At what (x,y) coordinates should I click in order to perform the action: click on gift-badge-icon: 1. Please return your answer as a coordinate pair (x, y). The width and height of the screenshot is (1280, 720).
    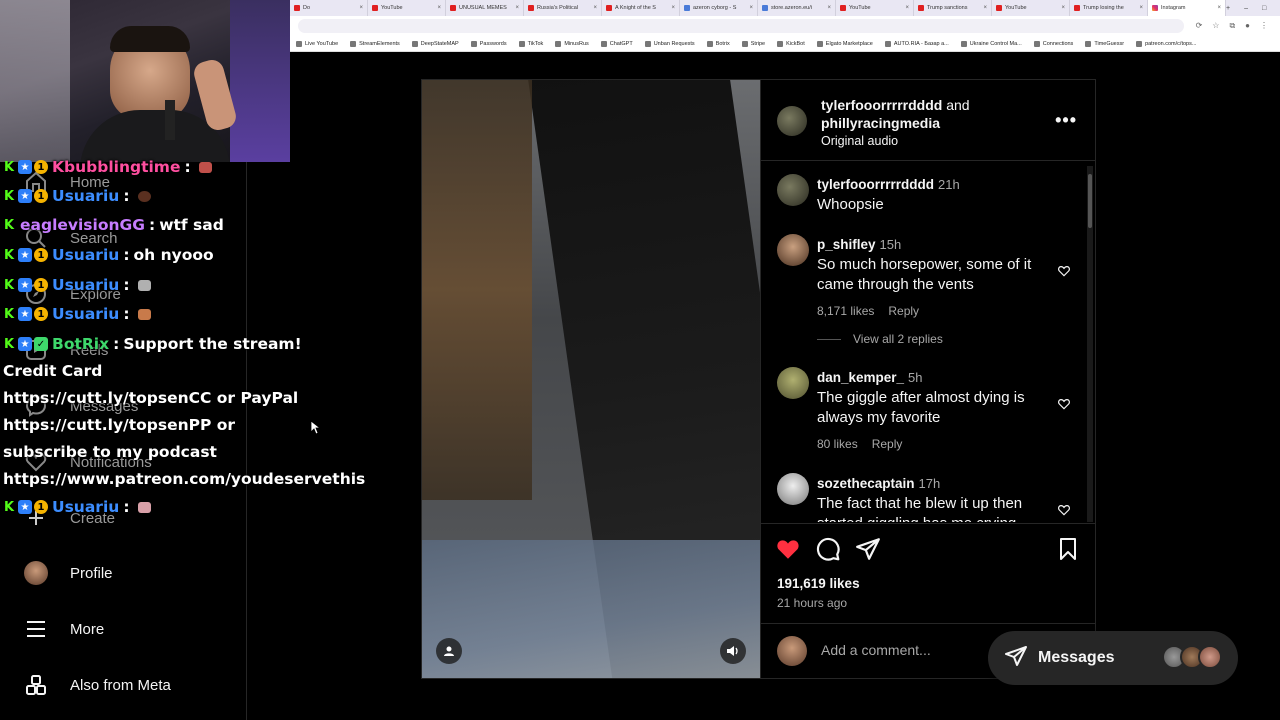
    Looking at the image, I should click on (41, 314).